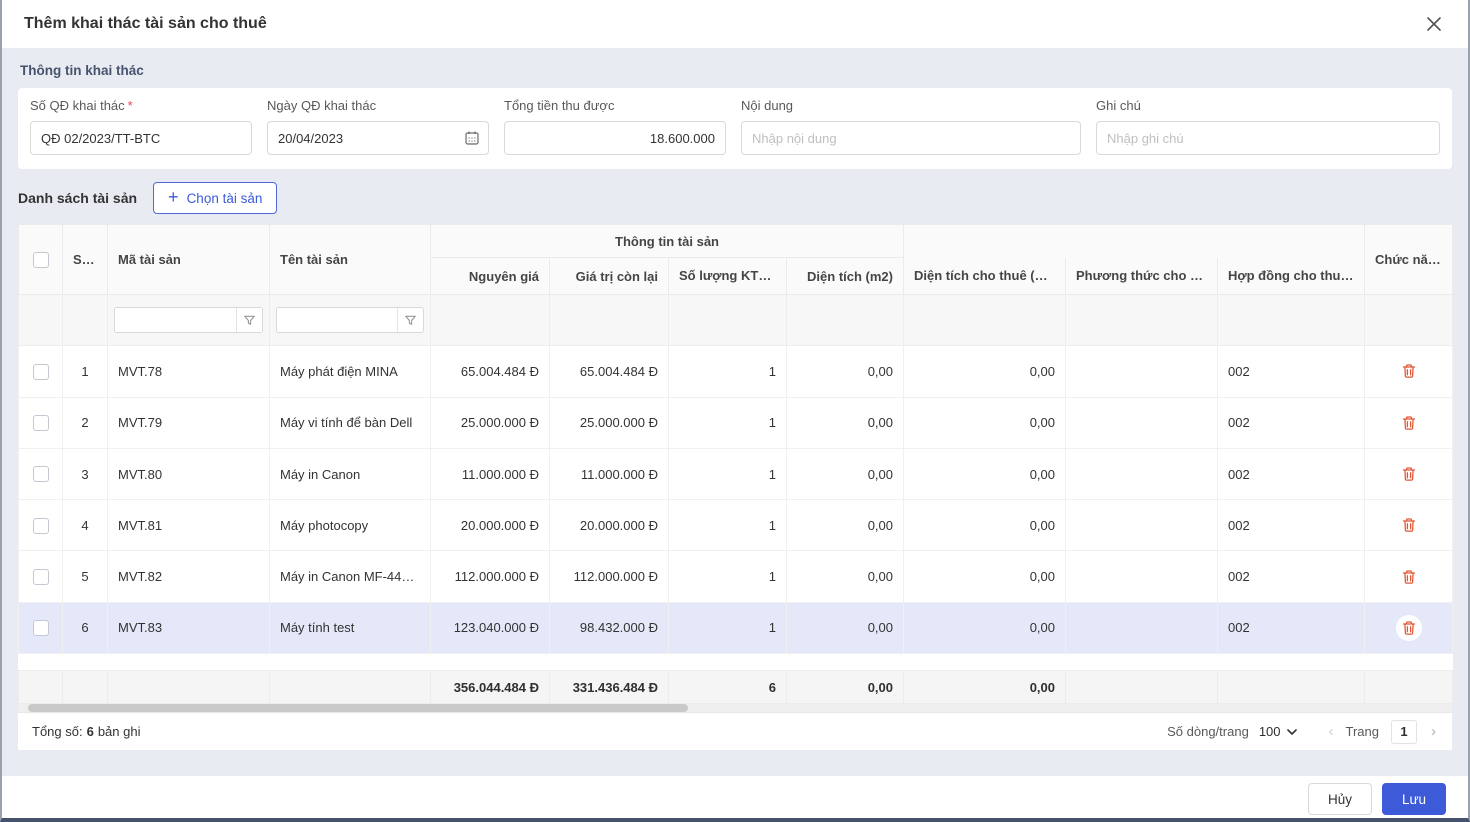 The image size is (1470, 822). I want to click on col-rent-contract: Hợp đồng cho thuê (*), so click(1291, 276).